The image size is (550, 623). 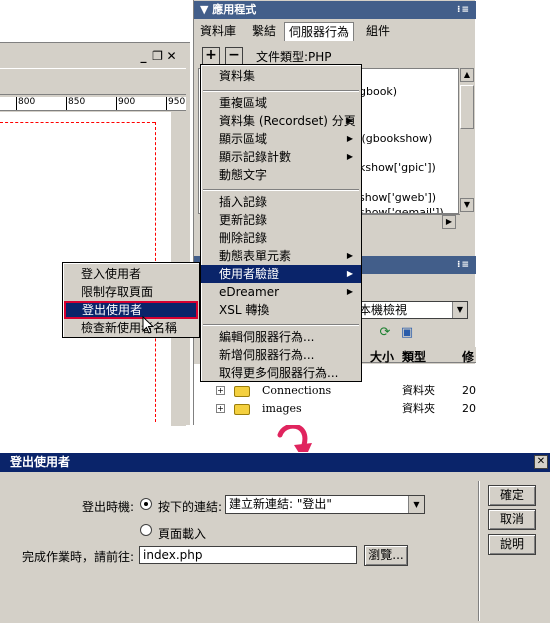 I want to click on list-item: gbook), so click(x=378, y=91).